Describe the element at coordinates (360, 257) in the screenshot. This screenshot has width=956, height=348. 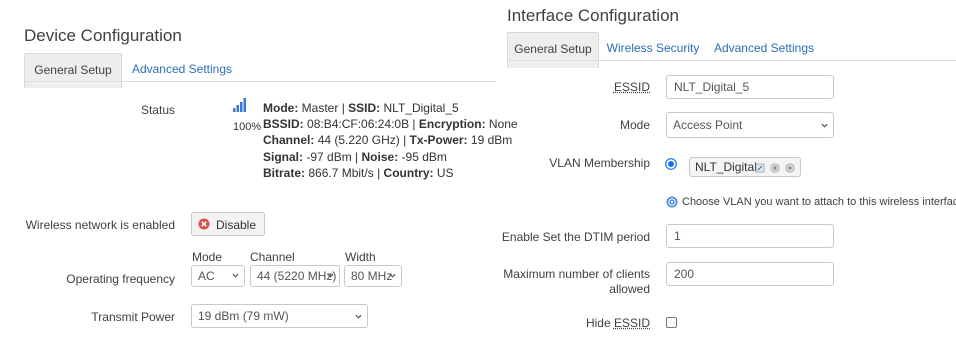
I see `freq-width-label: Width` at that location.